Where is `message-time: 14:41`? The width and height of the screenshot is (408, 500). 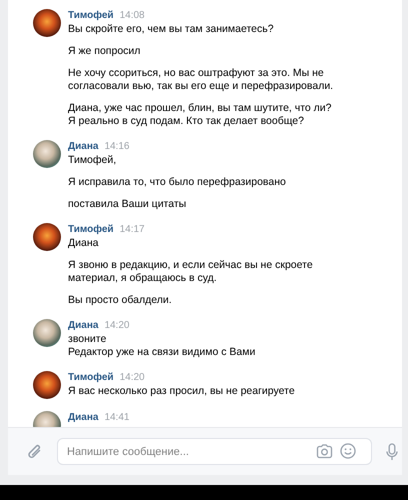 message-time: 14:41 is located at coordinates (117, 418).